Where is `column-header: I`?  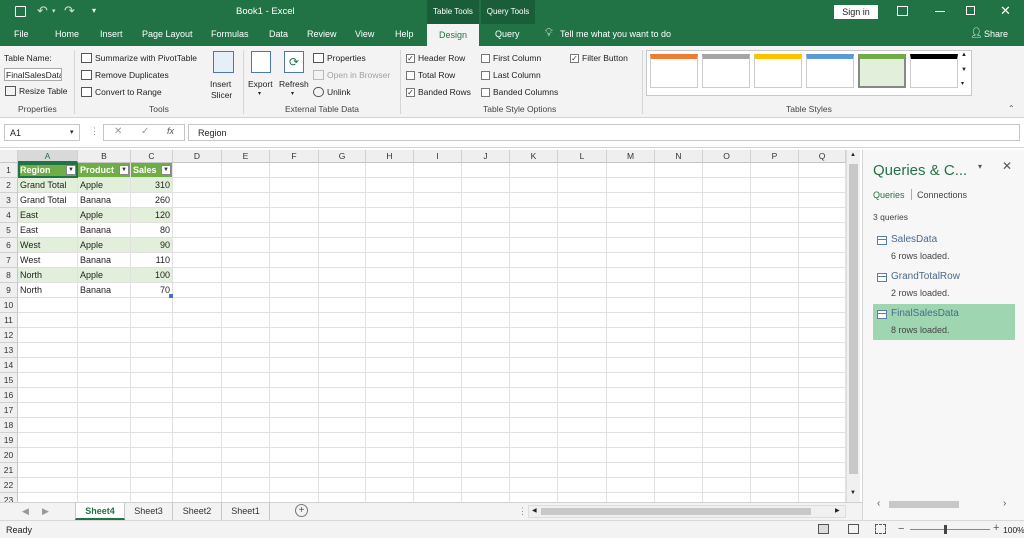
column-header: I is located at coordinates (438, 156).